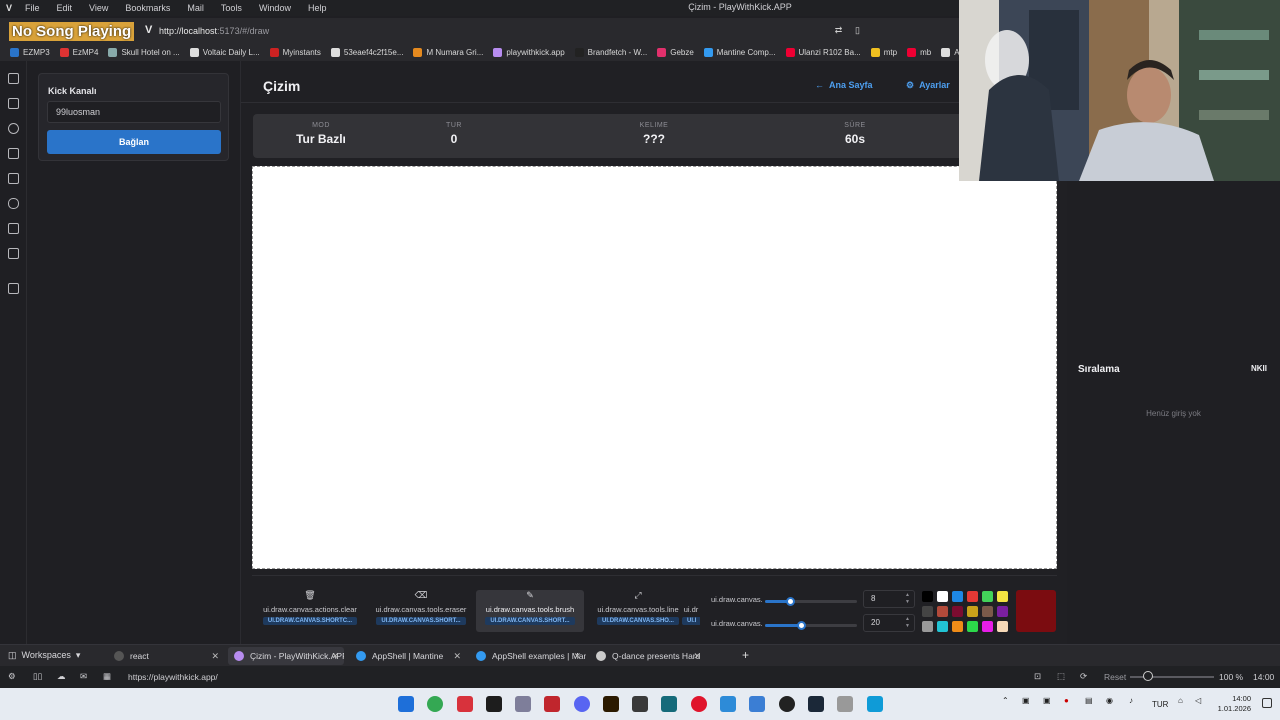 The width and height of the screenshot is (1280, 720). What do you see at coordinates (166, 656) in the screenshot?
I see `browser-tab: react ✕` at bounding box center [166, 656].